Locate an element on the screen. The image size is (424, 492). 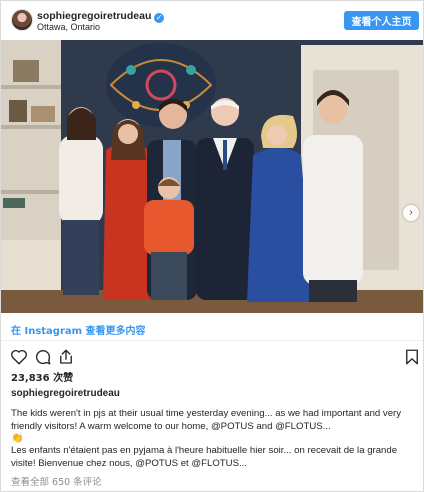
verified-icon: ✓ is located at coordinates (159, 18).